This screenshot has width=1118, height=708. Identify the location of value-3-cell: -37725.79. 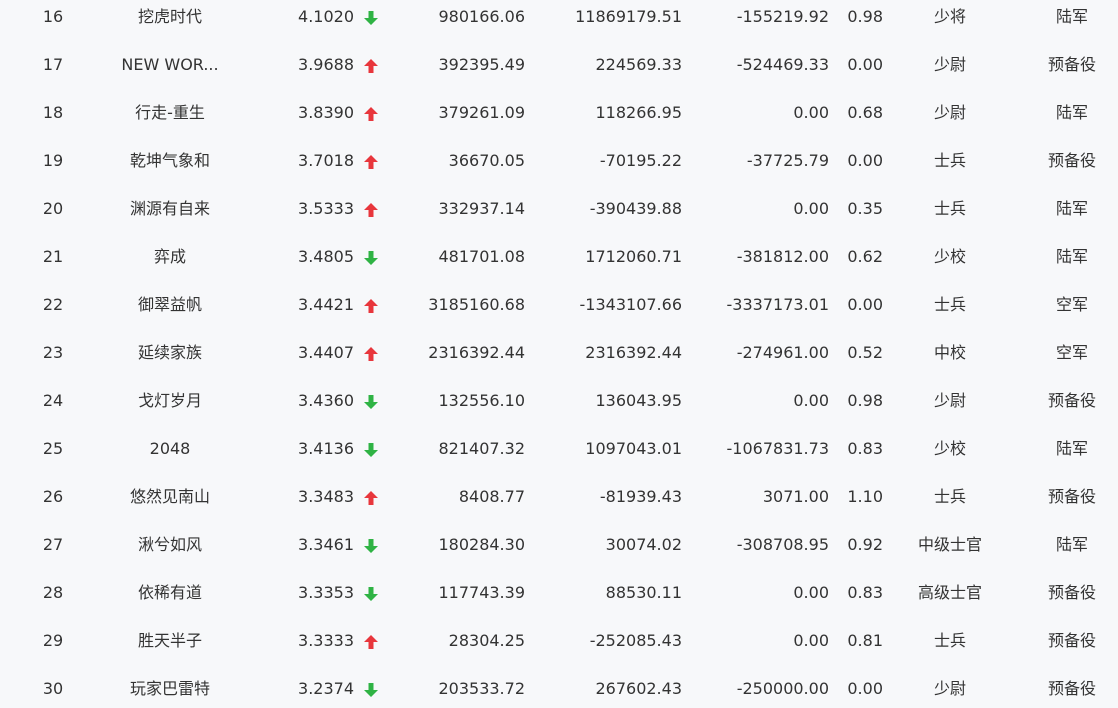
(787, 160).